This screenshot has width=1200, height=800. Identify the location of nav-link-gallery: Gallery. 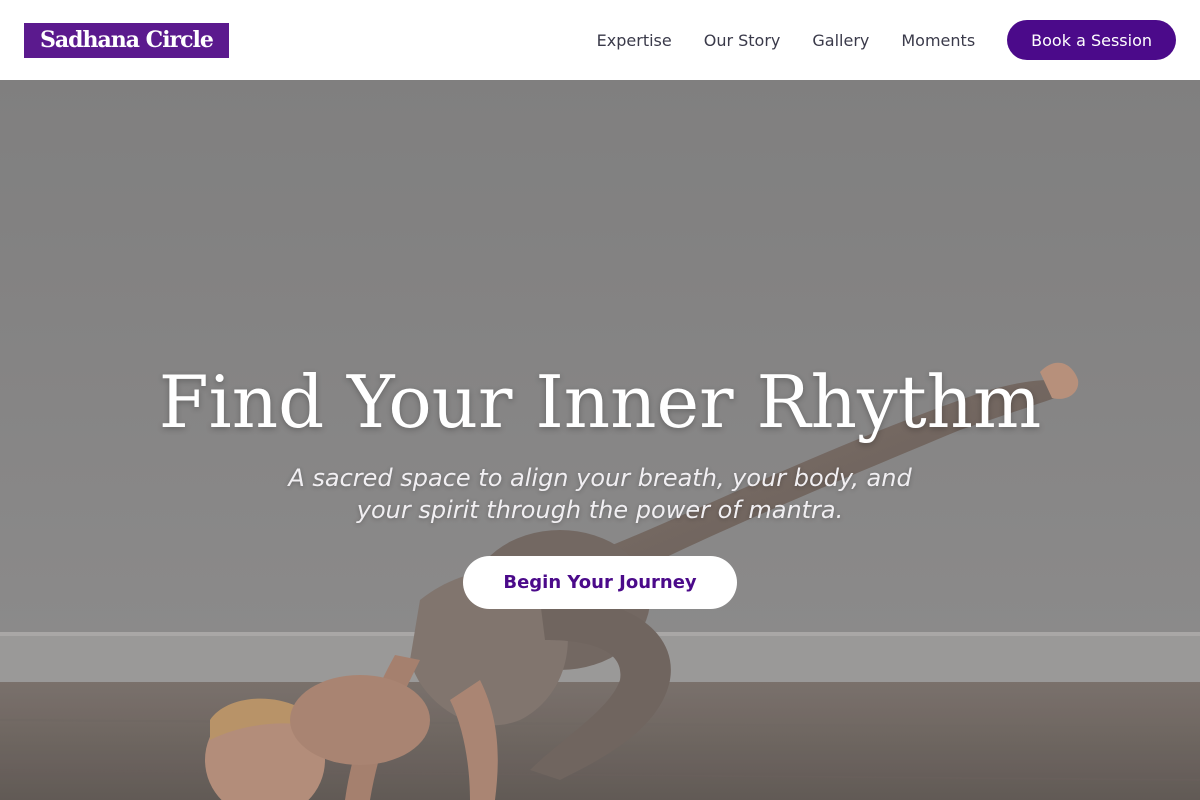
(840, 40).